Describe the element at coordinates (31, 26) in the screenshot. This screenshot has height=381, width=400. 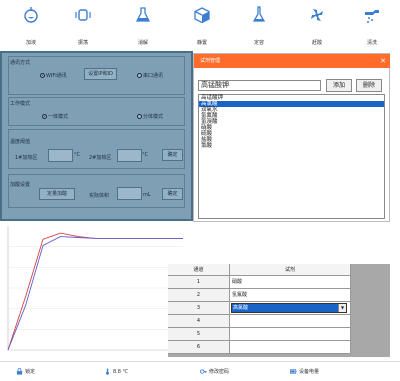
I see `toolbar-add-liquid: 加液` at that location.